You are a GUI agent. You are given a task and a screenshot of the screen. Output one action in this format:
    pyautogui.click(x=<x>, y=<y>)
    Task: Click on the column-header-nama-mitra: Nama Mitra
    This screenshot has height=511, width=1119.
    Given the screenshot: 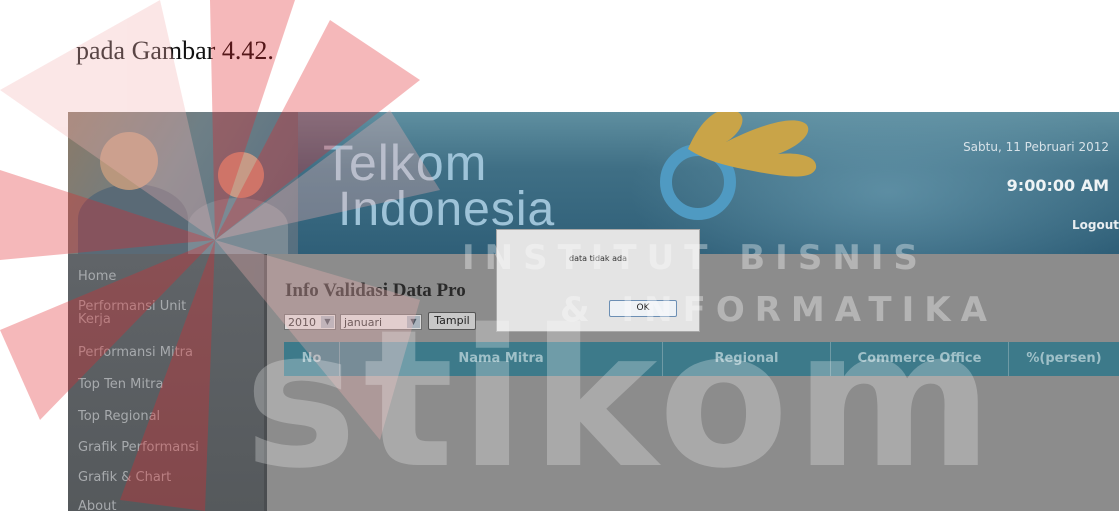 What is the action you would take?
    pyautogui.click(x=501, y=359)
    